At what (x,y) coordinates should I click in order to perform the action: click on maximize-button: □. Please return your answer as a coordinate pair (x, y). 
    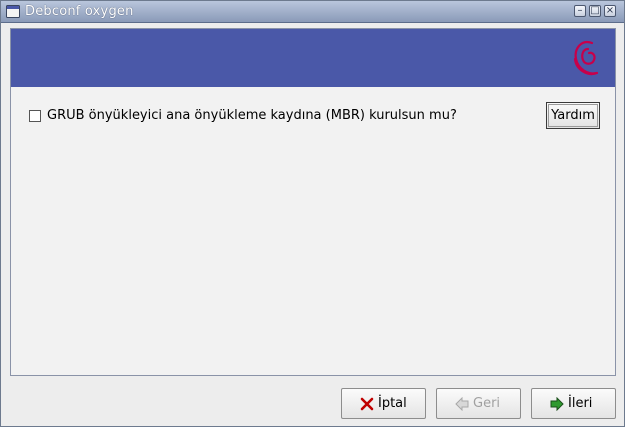
    Looking at the image, I should click on (595, 11).